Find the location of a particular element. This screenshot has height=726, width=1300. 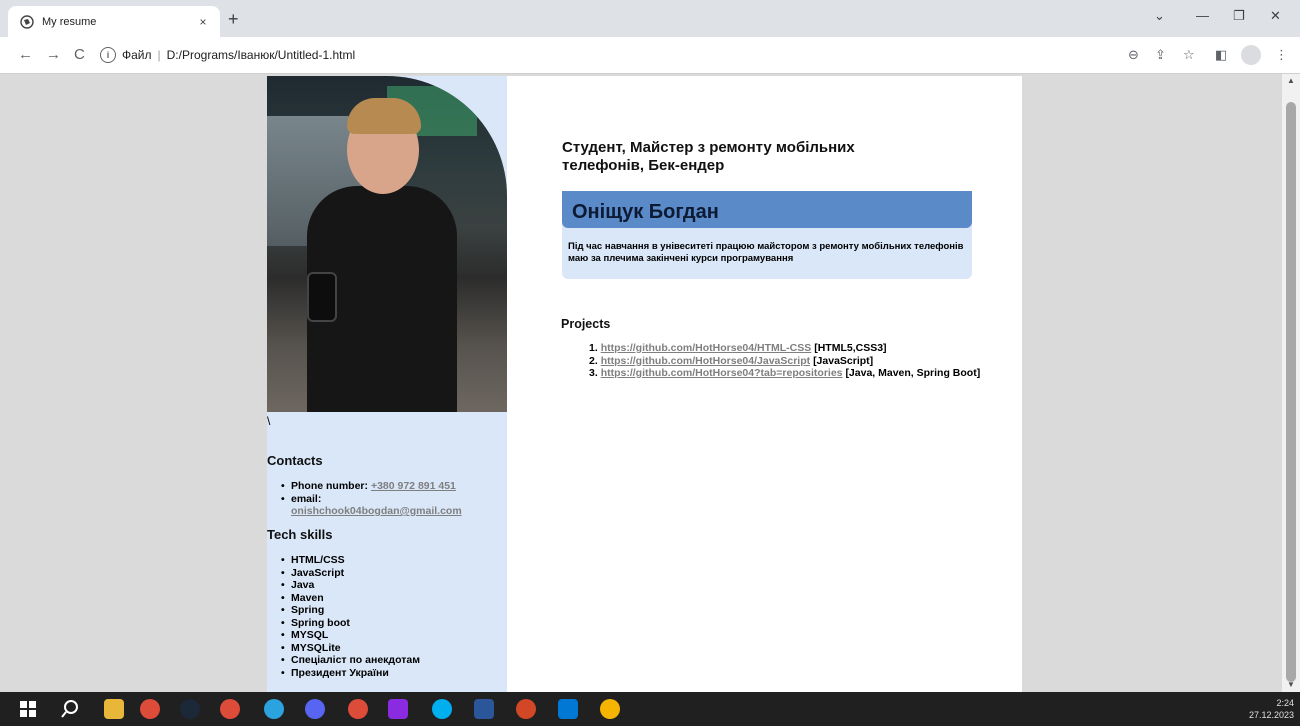

project-number: 2. is located at coordinates (593, 360).